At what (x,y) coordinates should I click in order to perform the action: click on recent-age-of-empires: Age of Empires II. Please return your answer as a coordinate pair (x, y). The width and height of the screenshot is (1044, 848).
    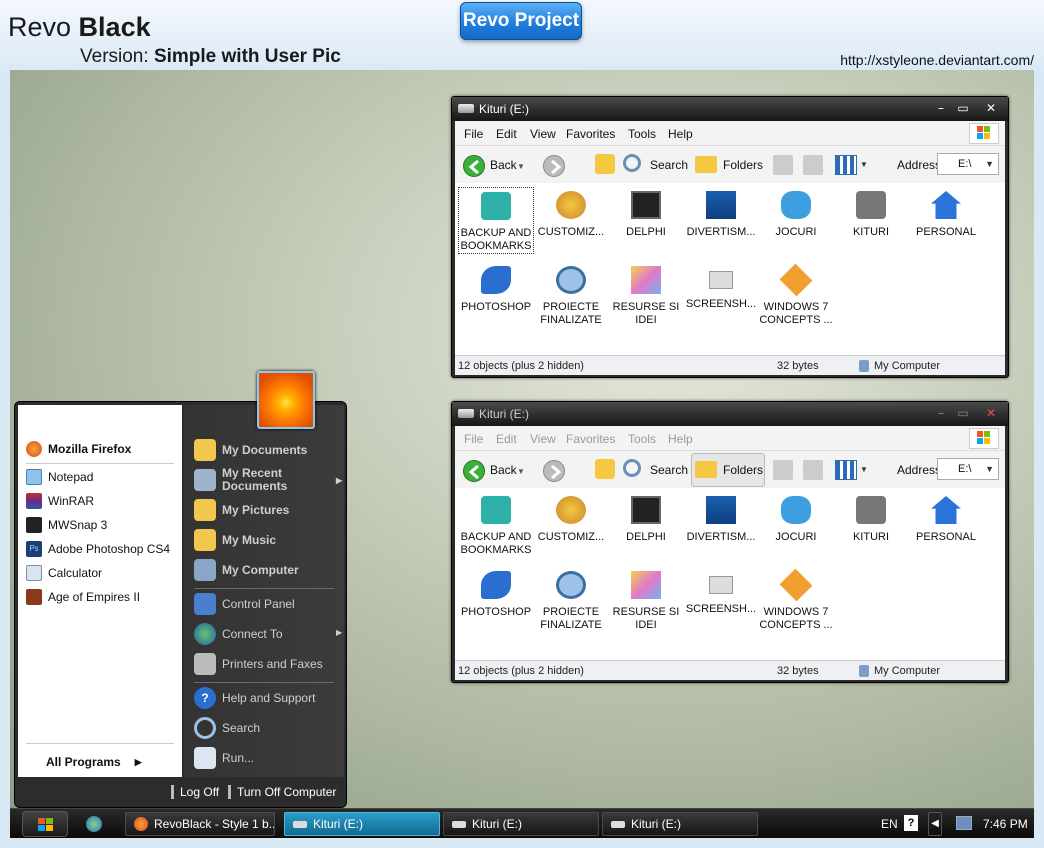
    Looking at the image, I should click on (83, 597).